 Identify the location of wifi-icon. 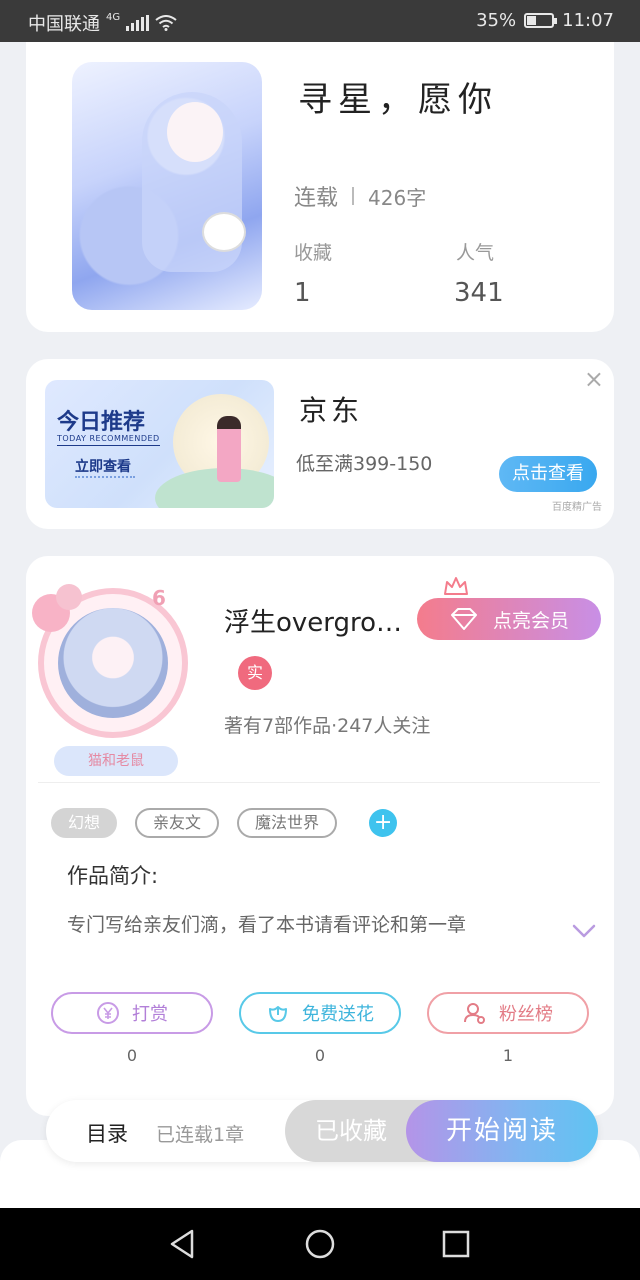
(166, 23).